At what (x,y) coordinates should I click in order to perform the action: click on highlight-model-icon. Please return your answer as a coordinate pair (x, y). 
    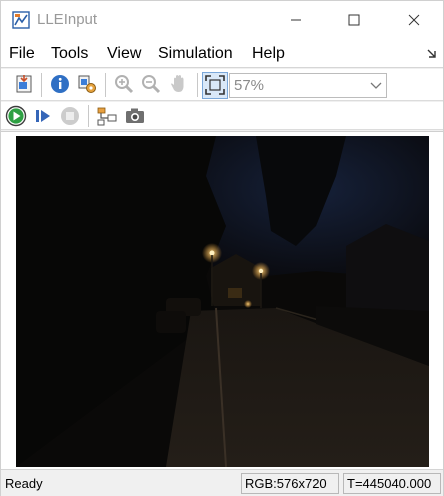
    Looking at the image, I should click on (107, 116).